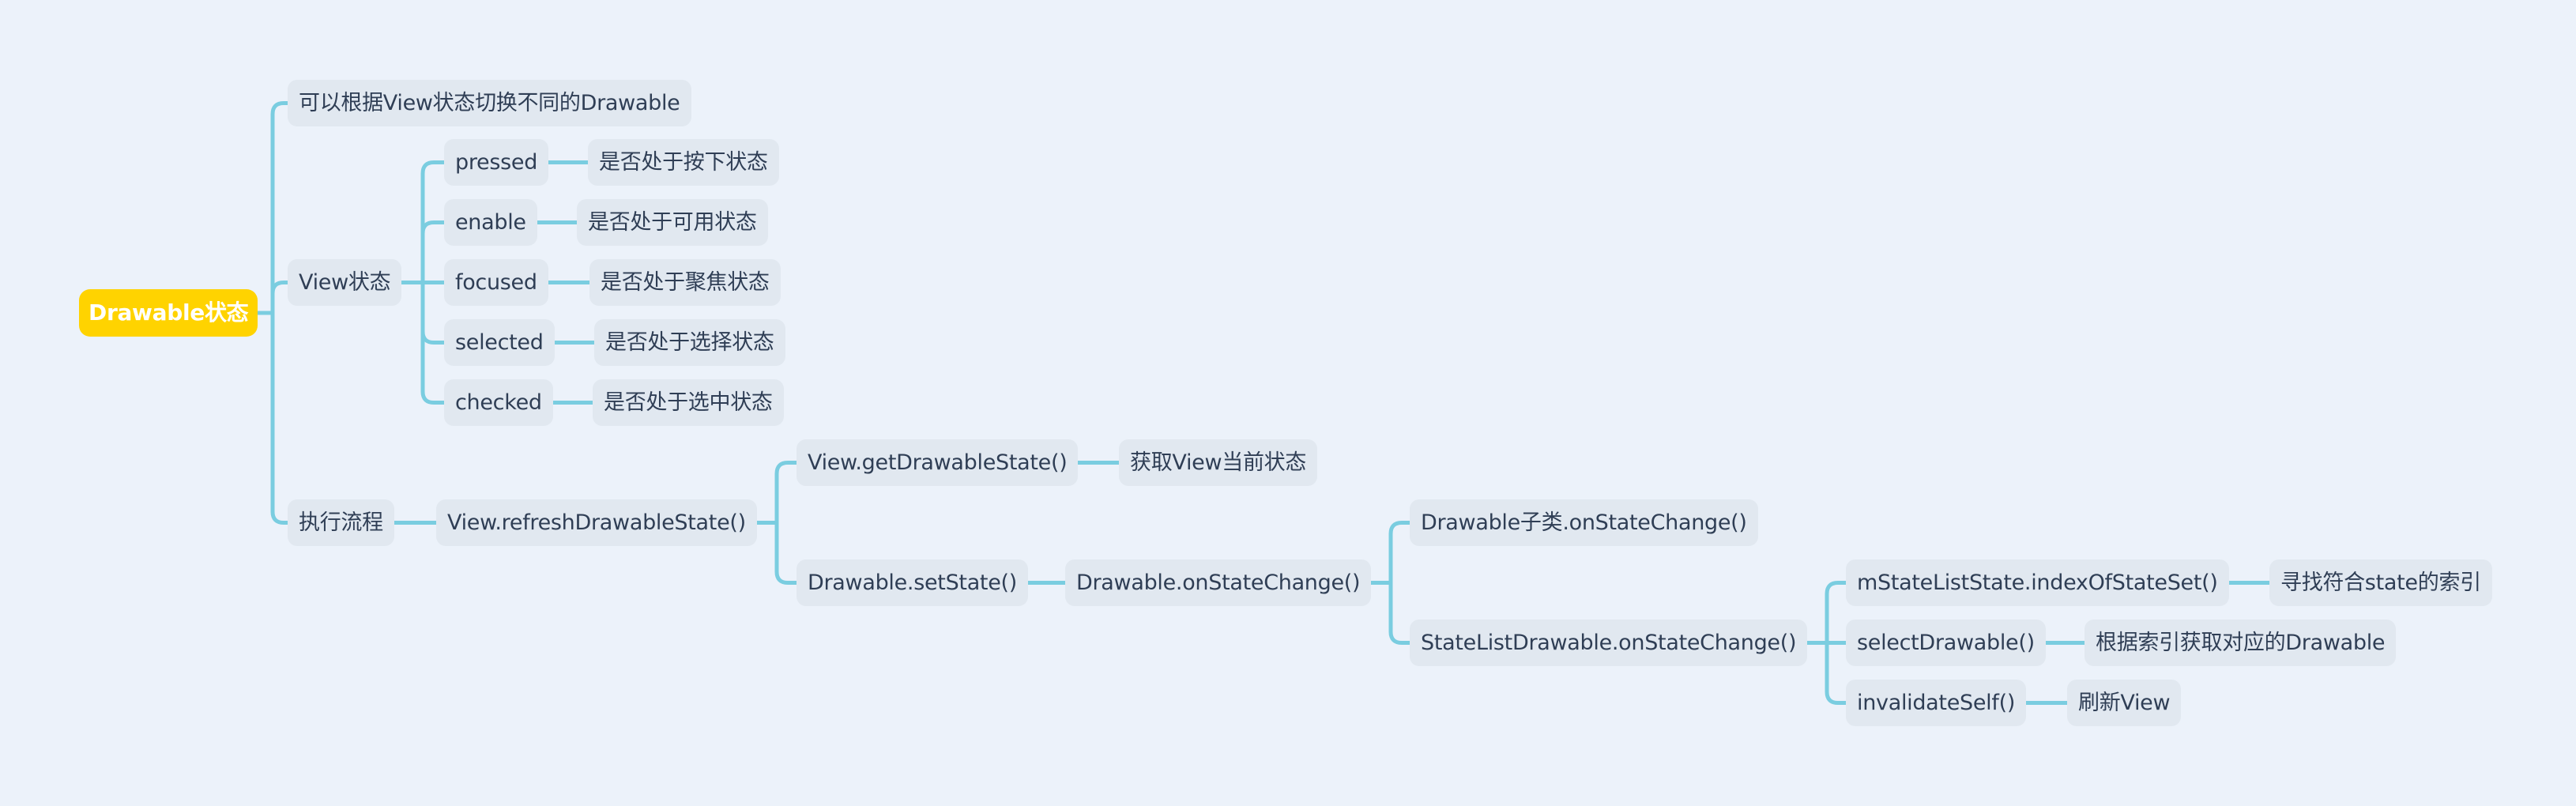  What do you see at coordinates (685, 282) in the screenshot?
I see `topic-focused-description: 是否处于聚焦状态` at bounding box center [685, 282].